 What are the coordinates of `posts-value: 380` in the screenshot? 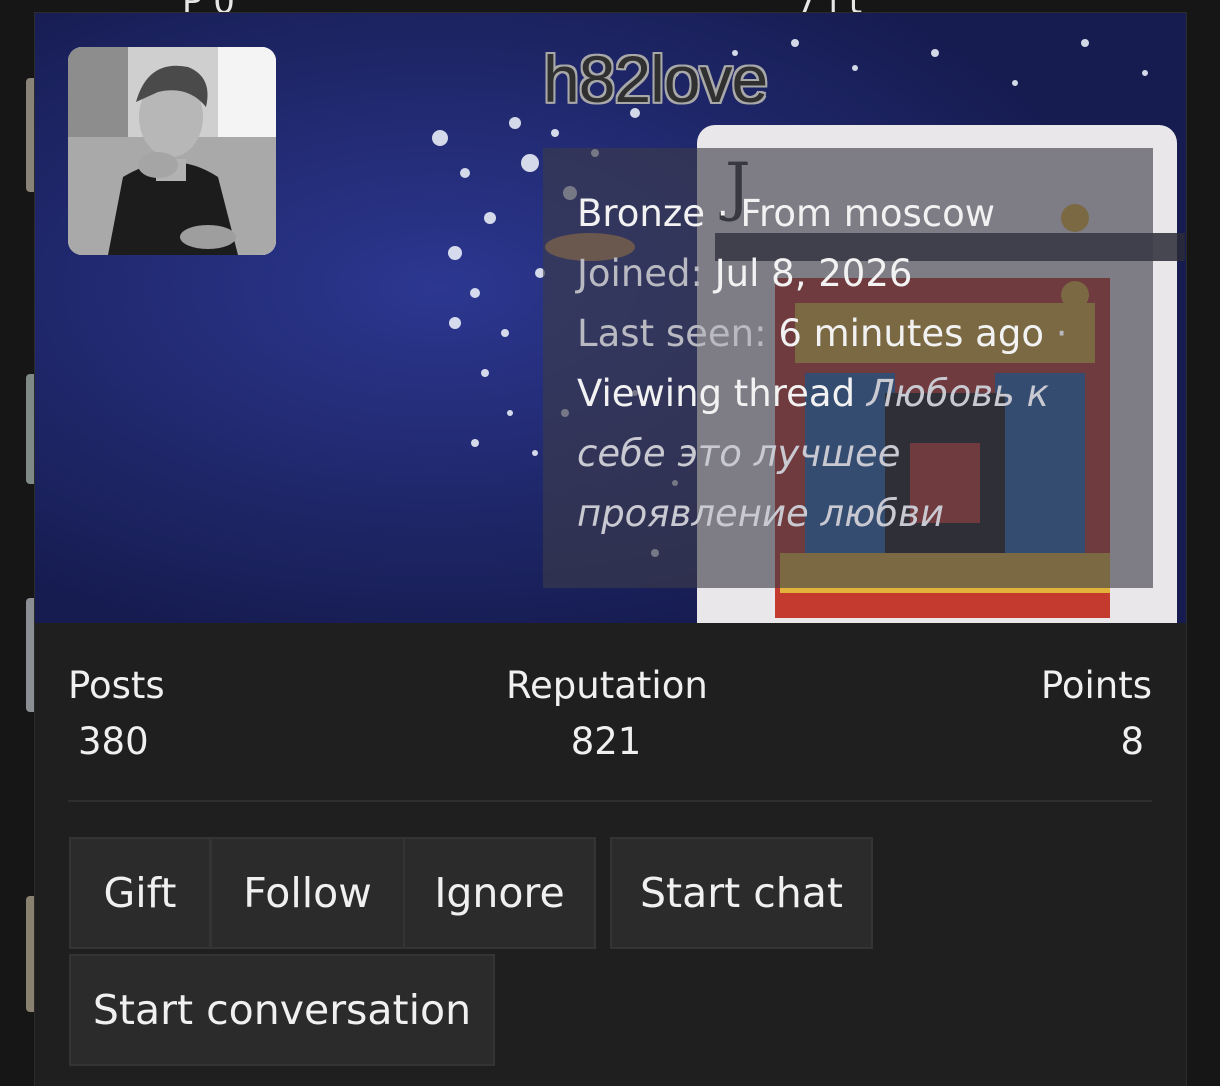 It's located at (113, 741).